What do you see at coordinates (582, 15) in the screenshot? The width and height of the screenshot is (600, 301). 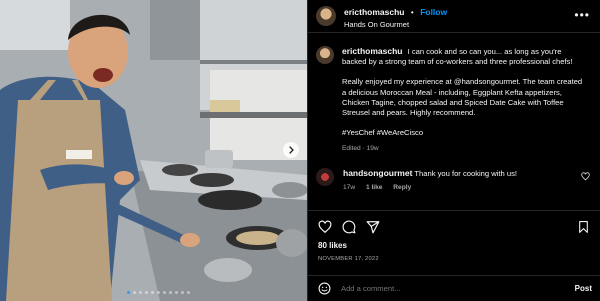 I see `more-options-button: •••` at bounding box center [582, 15].